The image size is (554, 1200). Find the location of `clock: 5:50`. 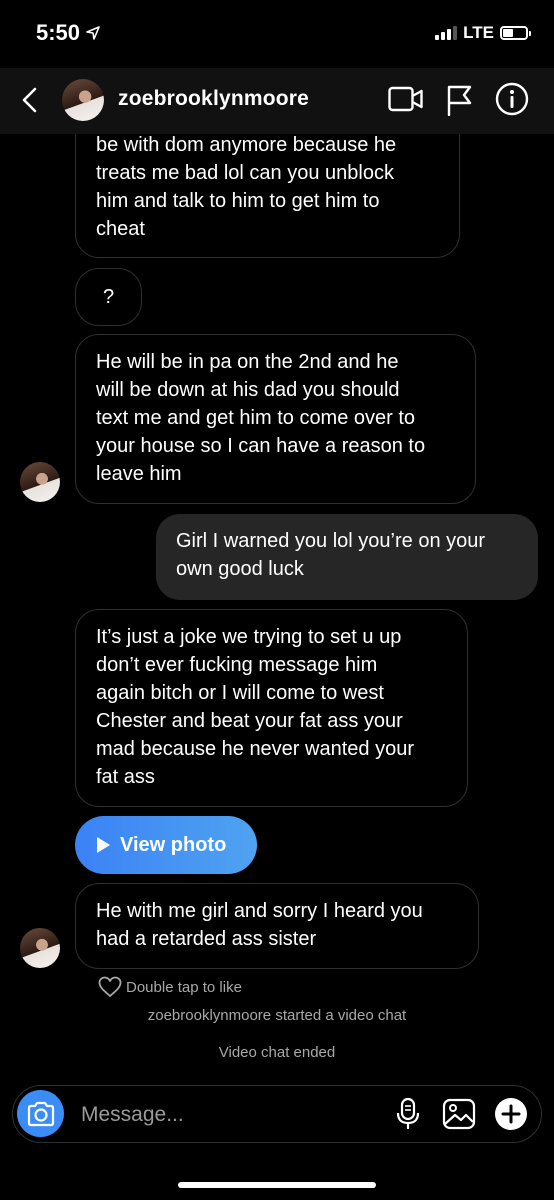

clock: 5:50 is located at coordinates (68, 33).